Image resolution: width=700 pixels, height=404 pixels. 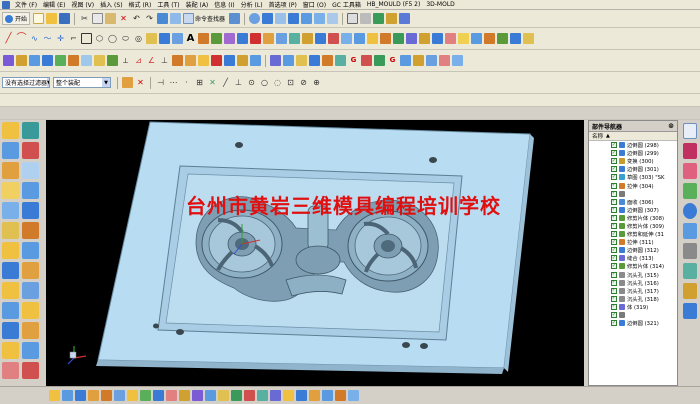 I want to click on menu-view: 视图 (V), so click(x=82, y=4).